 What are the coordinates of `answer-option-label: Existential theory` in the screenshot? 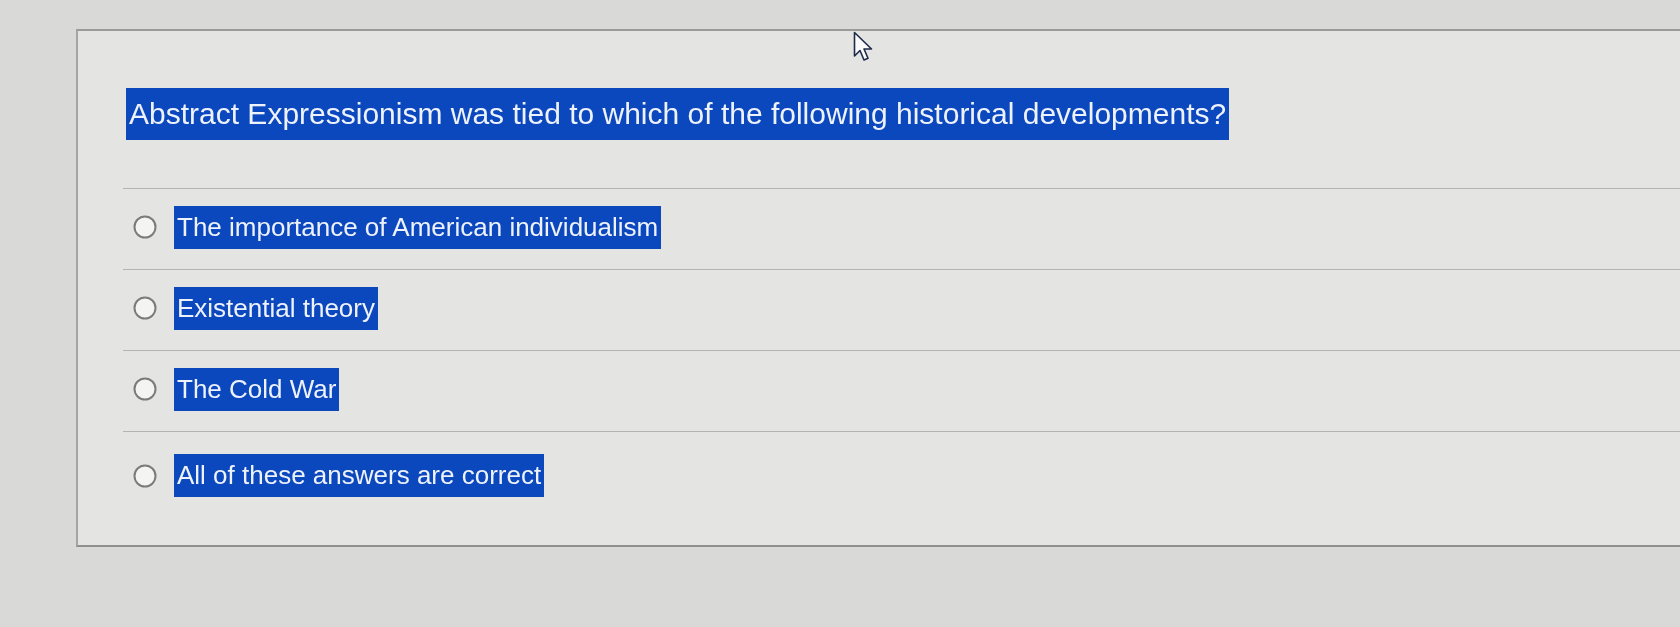 It's located at (276, 308).